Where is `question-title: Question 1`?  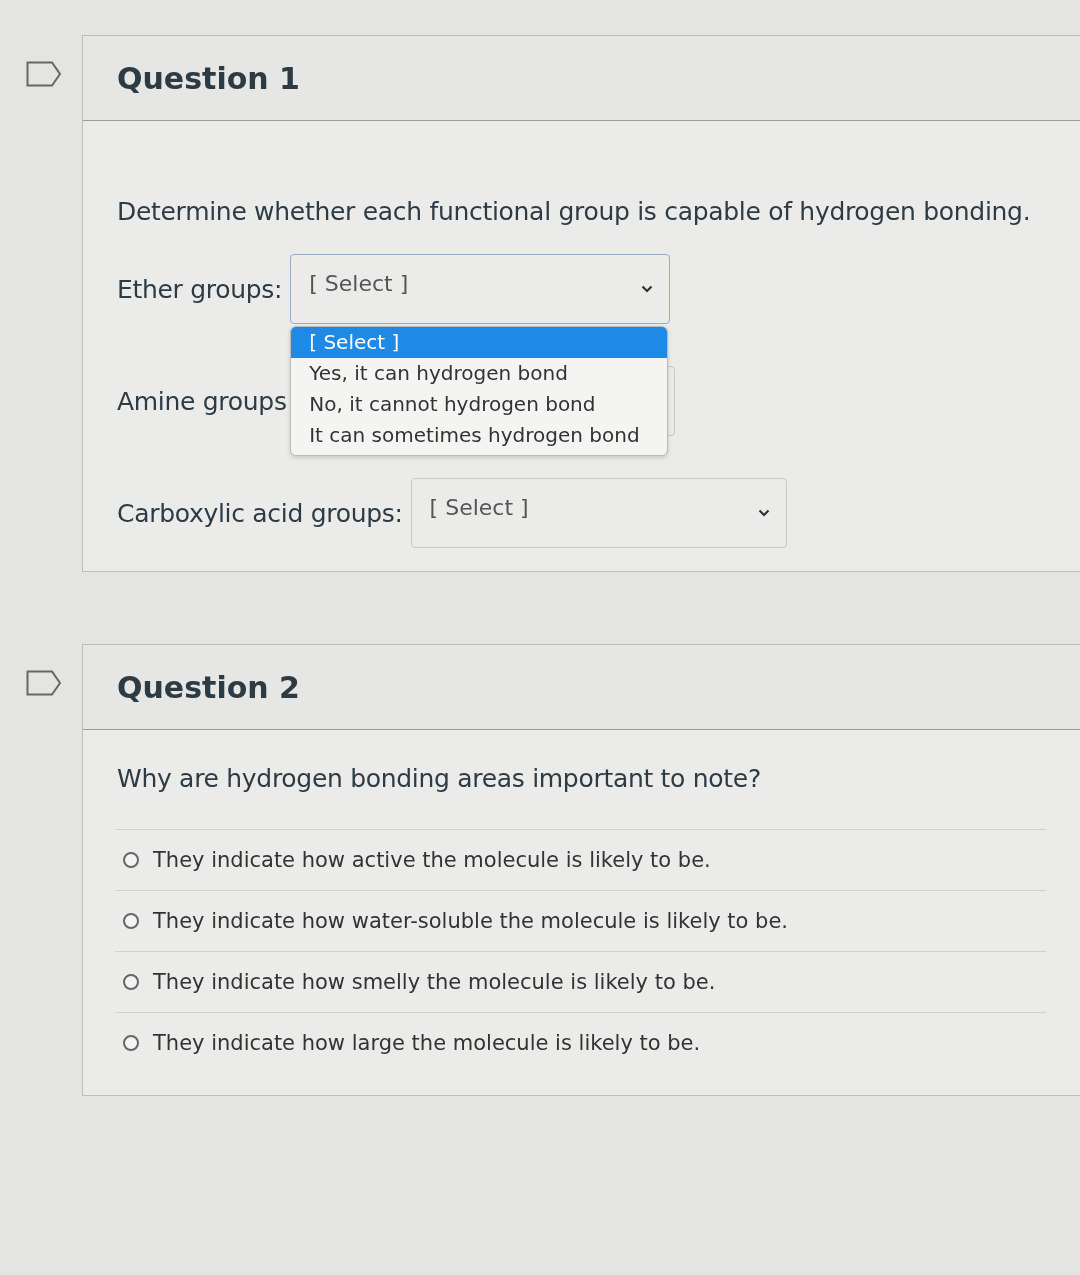
question-title: Question 1 is located at coordinates (208, 78).